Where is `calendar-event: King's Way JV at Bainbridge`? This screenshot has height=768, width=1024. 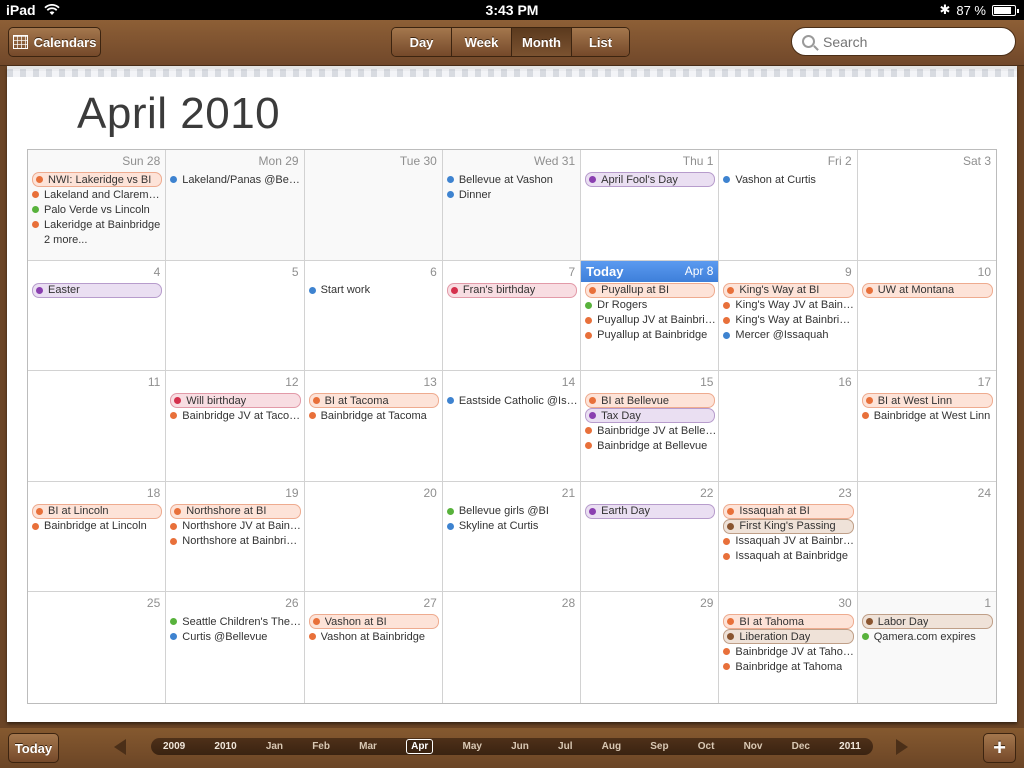
calendar-event: King's Way JV at Bainbridge is located at coordinates (789, 305).